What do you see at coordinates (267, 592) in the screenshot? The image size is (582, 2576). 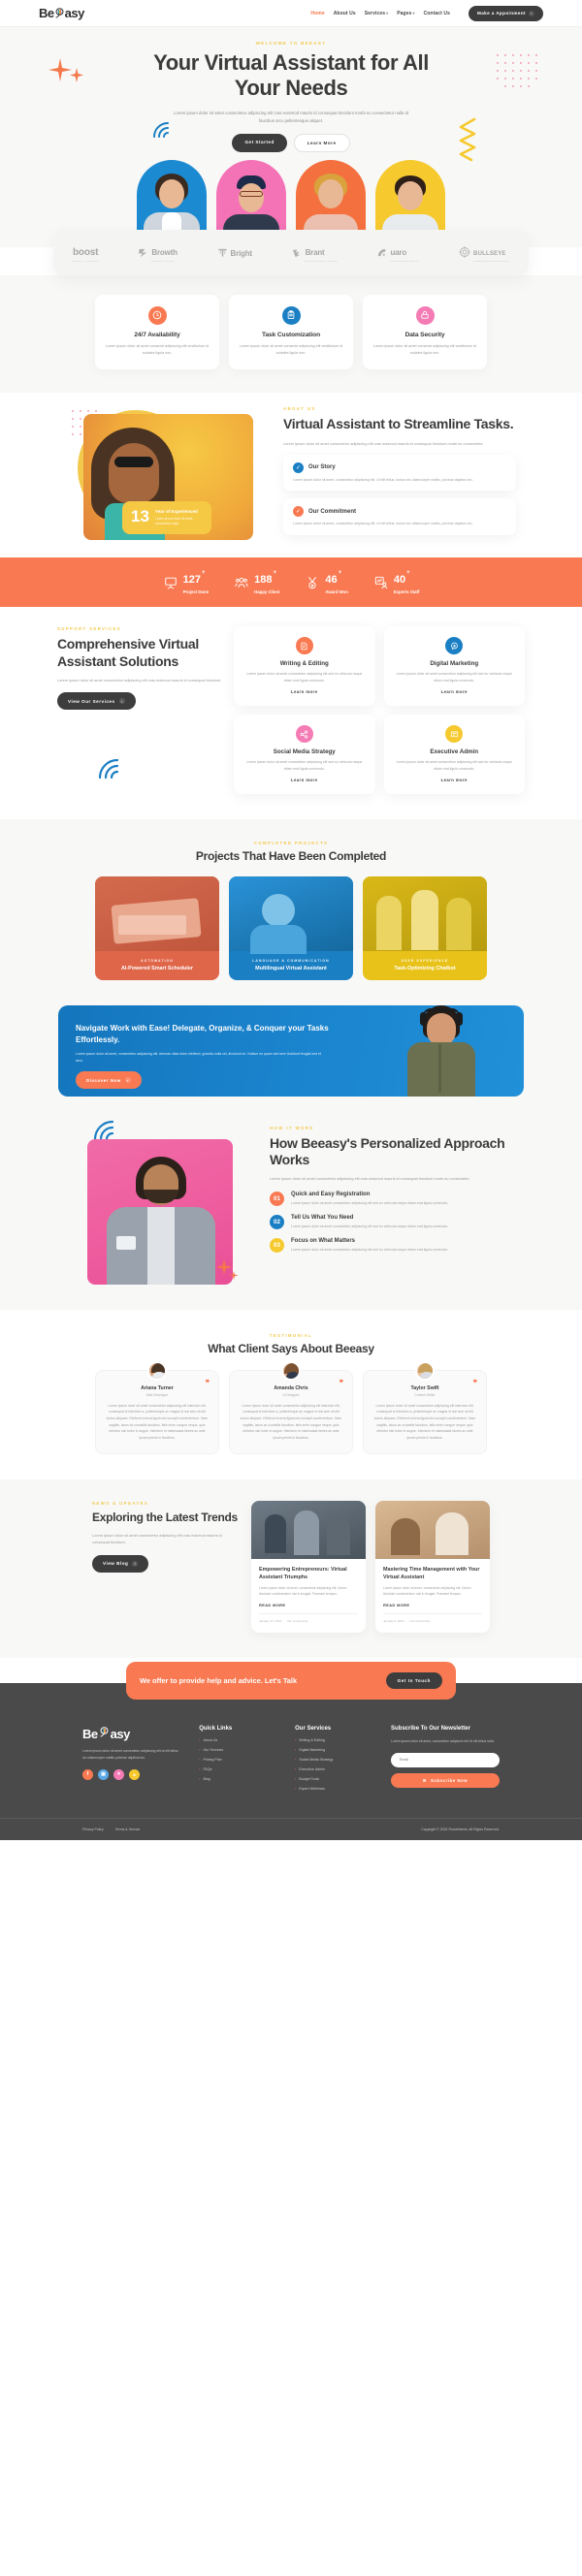 I see `stat-label: Happy Client` at bounding box center [267, 592].